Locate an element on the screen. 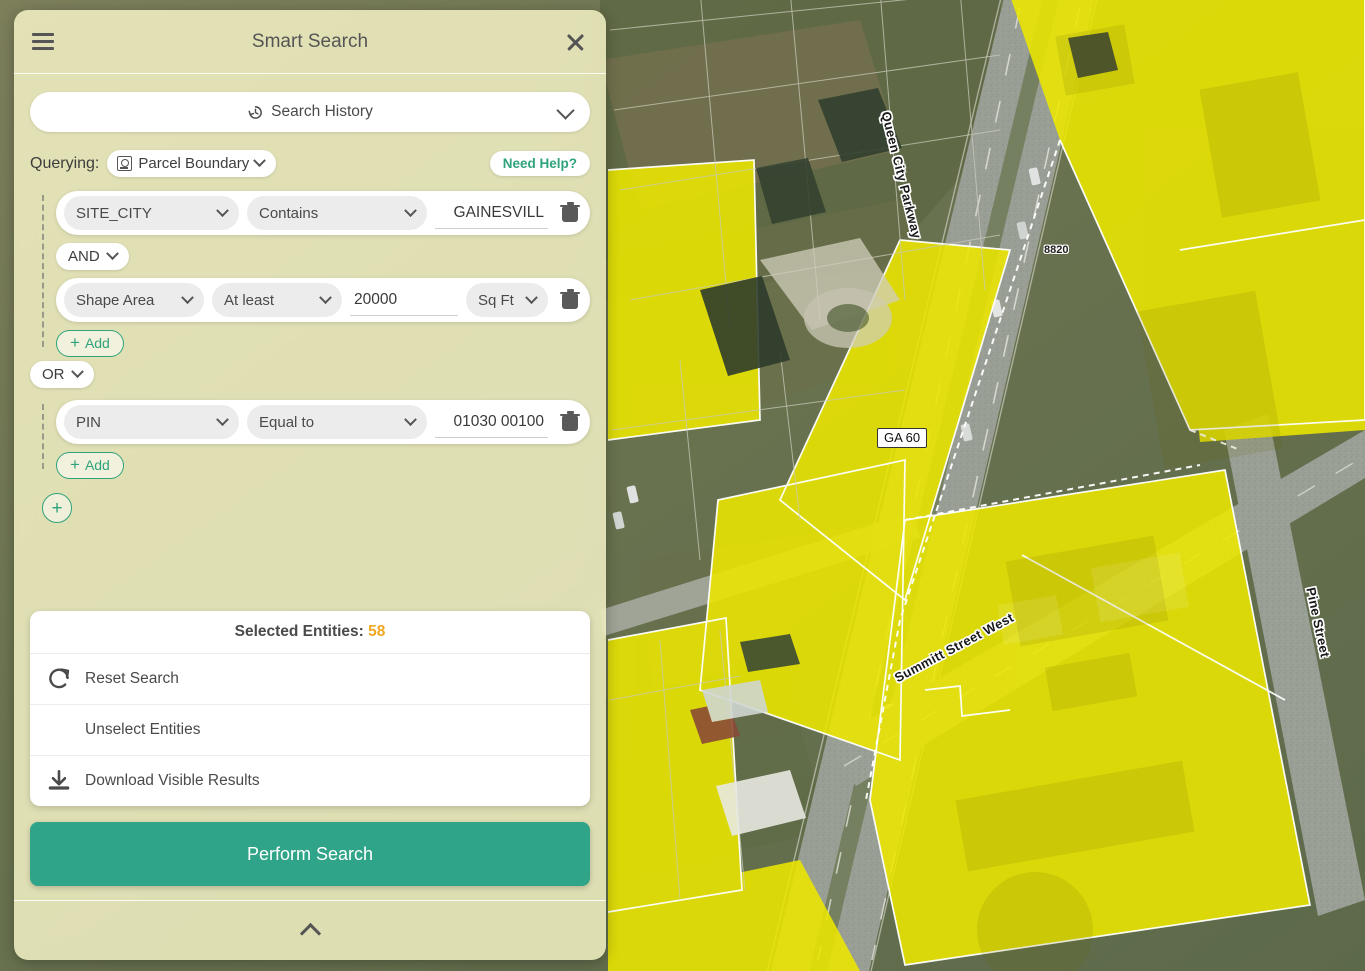  field-select-2-label: Shape Area is located at coordinates (115, 300).